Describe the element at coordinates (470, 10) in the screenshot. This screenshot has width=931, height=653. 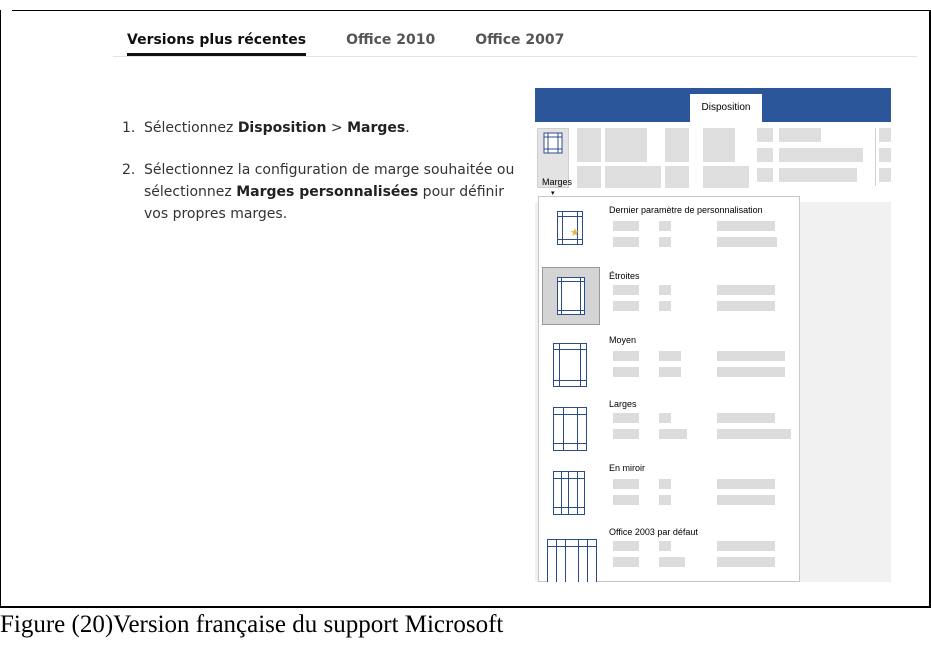
I see `frame-top-border` at that location.